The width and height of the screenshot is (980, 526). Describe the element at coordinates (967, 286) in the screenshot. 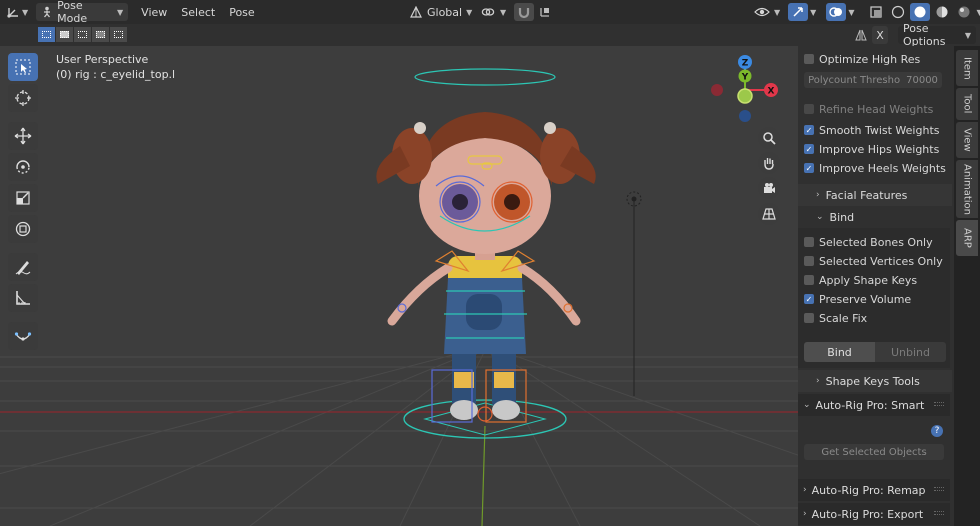

I see `sidebar-tabs: Item Tool View Animation ARP` at that location.